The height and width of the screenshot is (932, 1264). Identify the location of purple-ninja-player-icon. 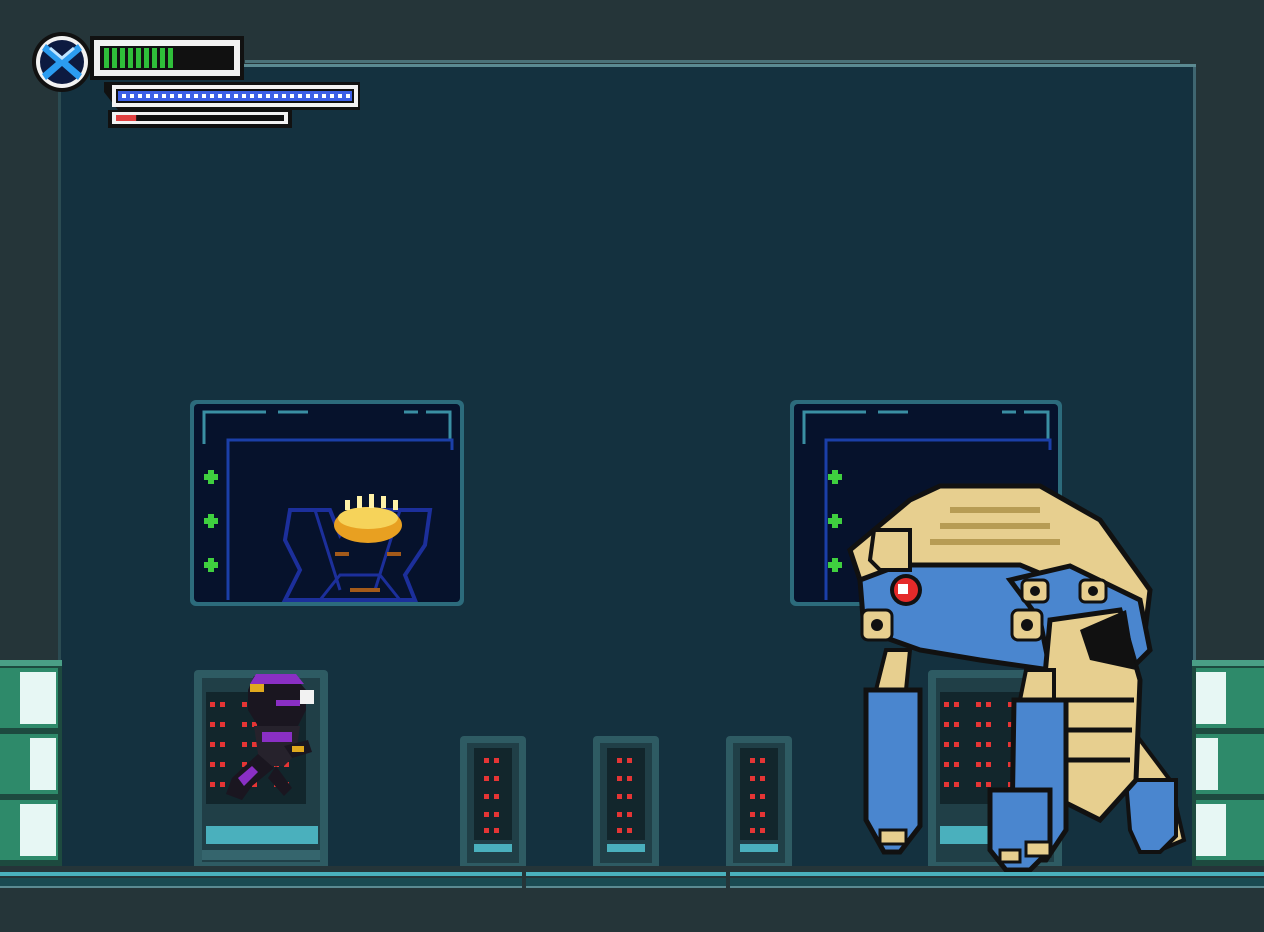
(270, 737).